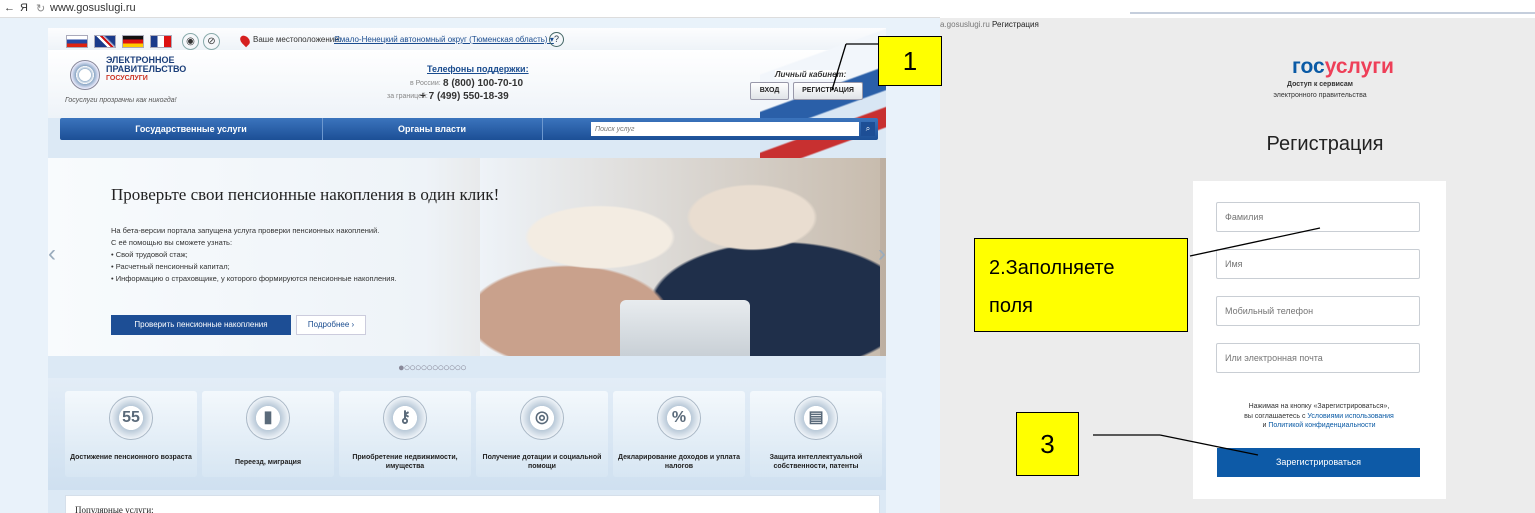 The width and height of the screenshot is (1535, 513). Describe the element at coordinates (839, 67) in the screenshot. I see `callout-1-line` at that location.